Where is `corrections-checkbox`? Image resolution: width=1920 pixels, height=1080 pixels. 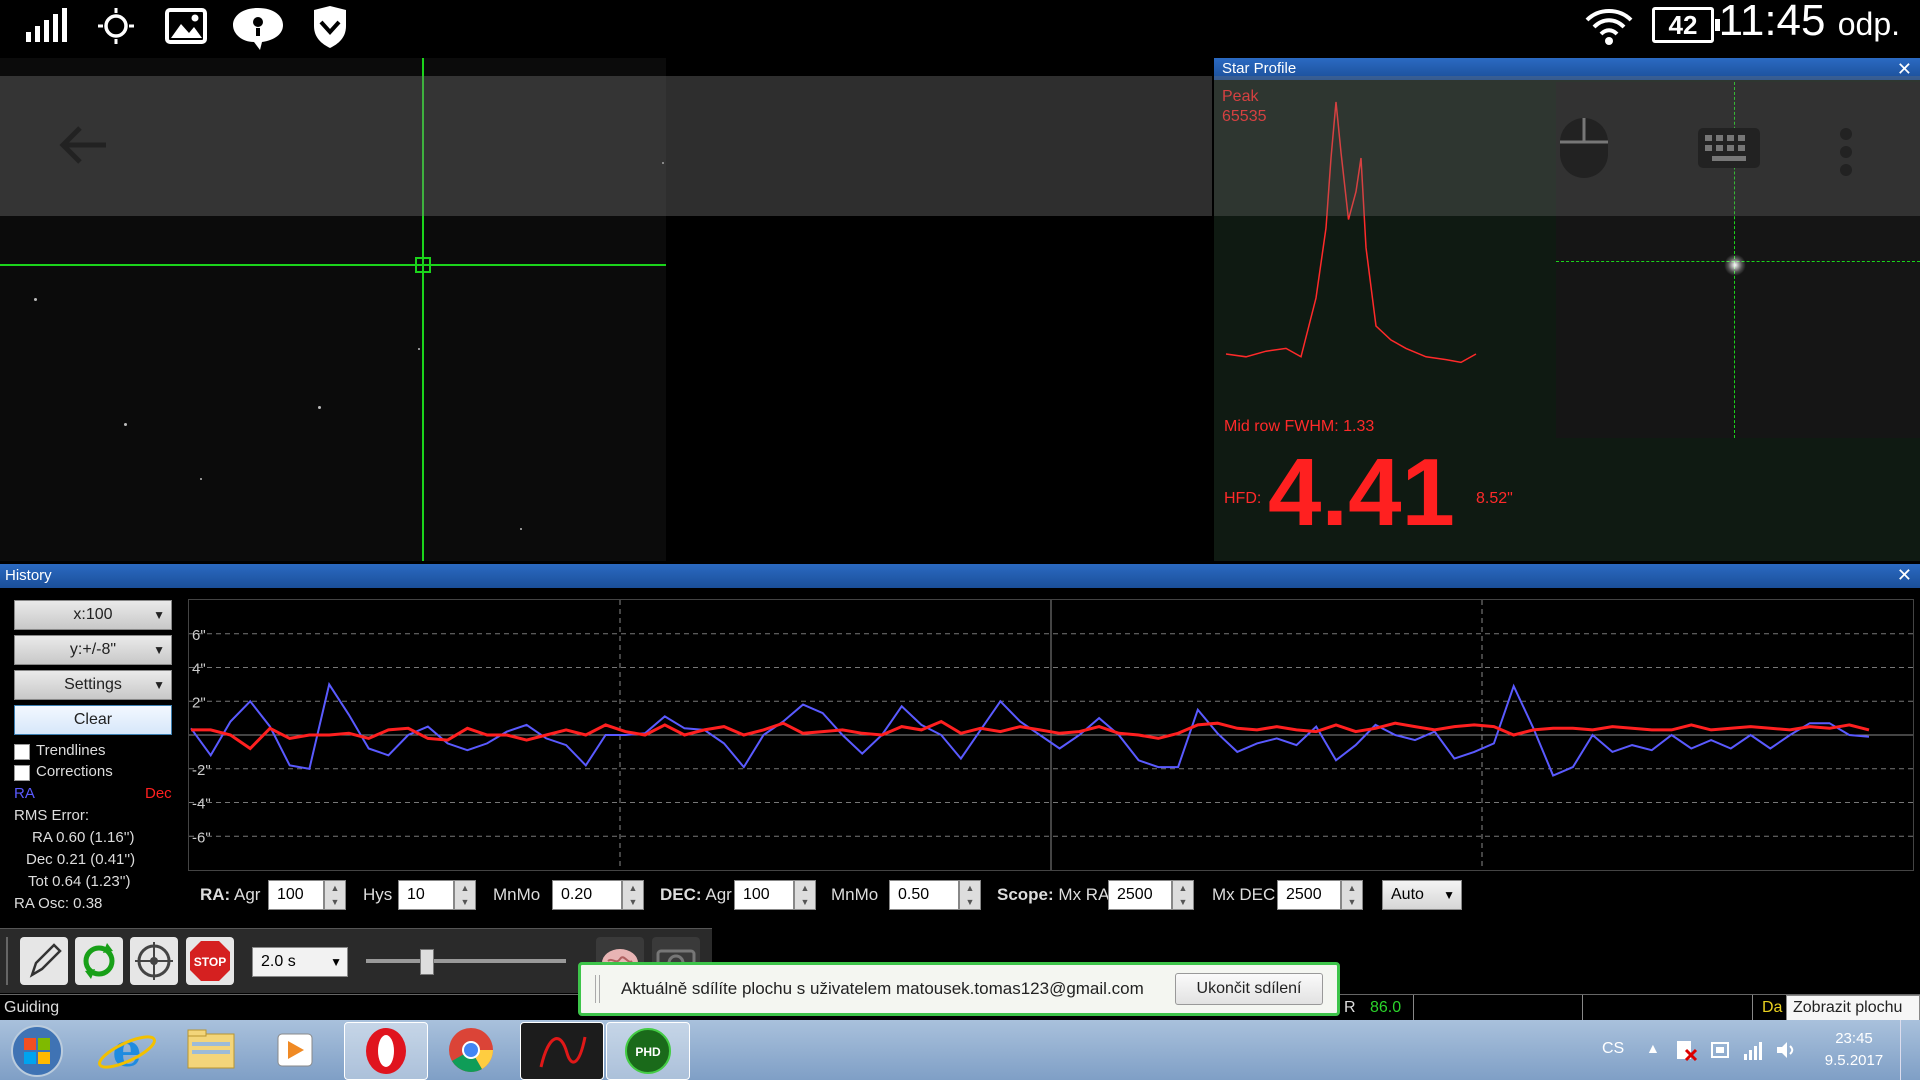 corrections-checkbox is located at coordinates (22, 773).